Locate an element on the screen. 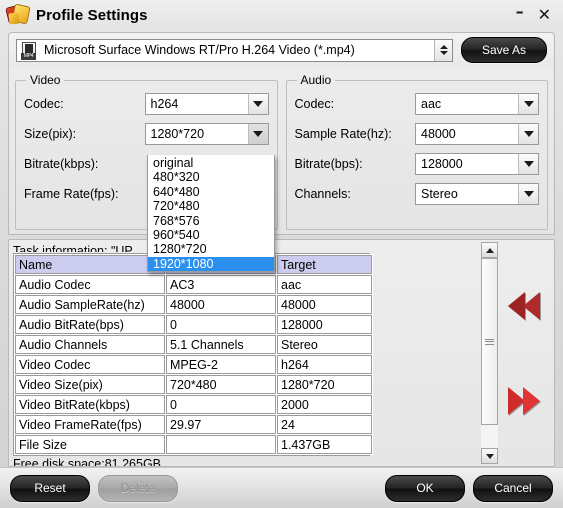 This screenshot has width=563, height=508. mp4-file-icon: MP4 is located at coordinates (30, 50).